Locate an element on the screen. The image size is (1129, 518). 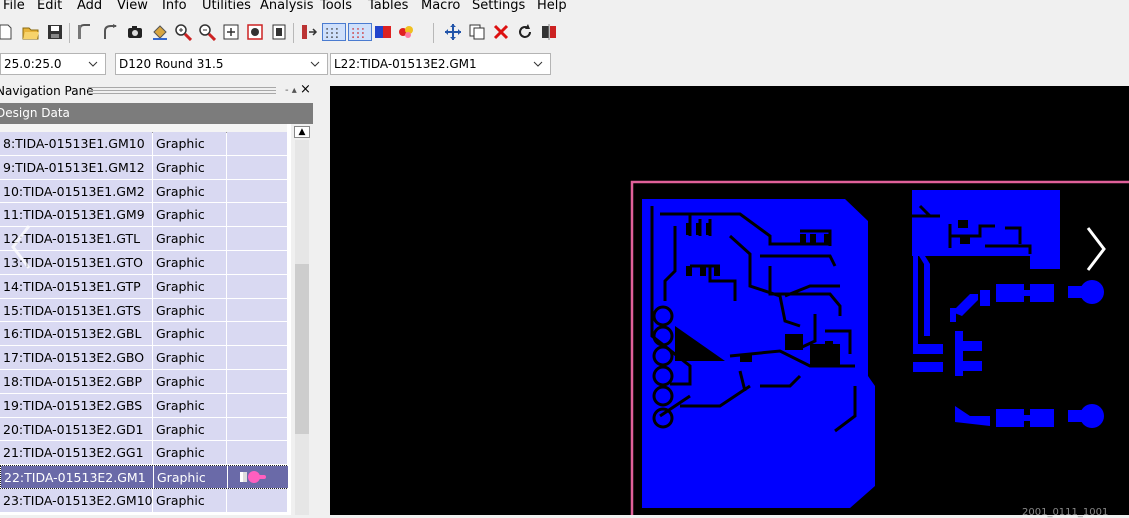
camera-icon is located at coordinates (135, 32).